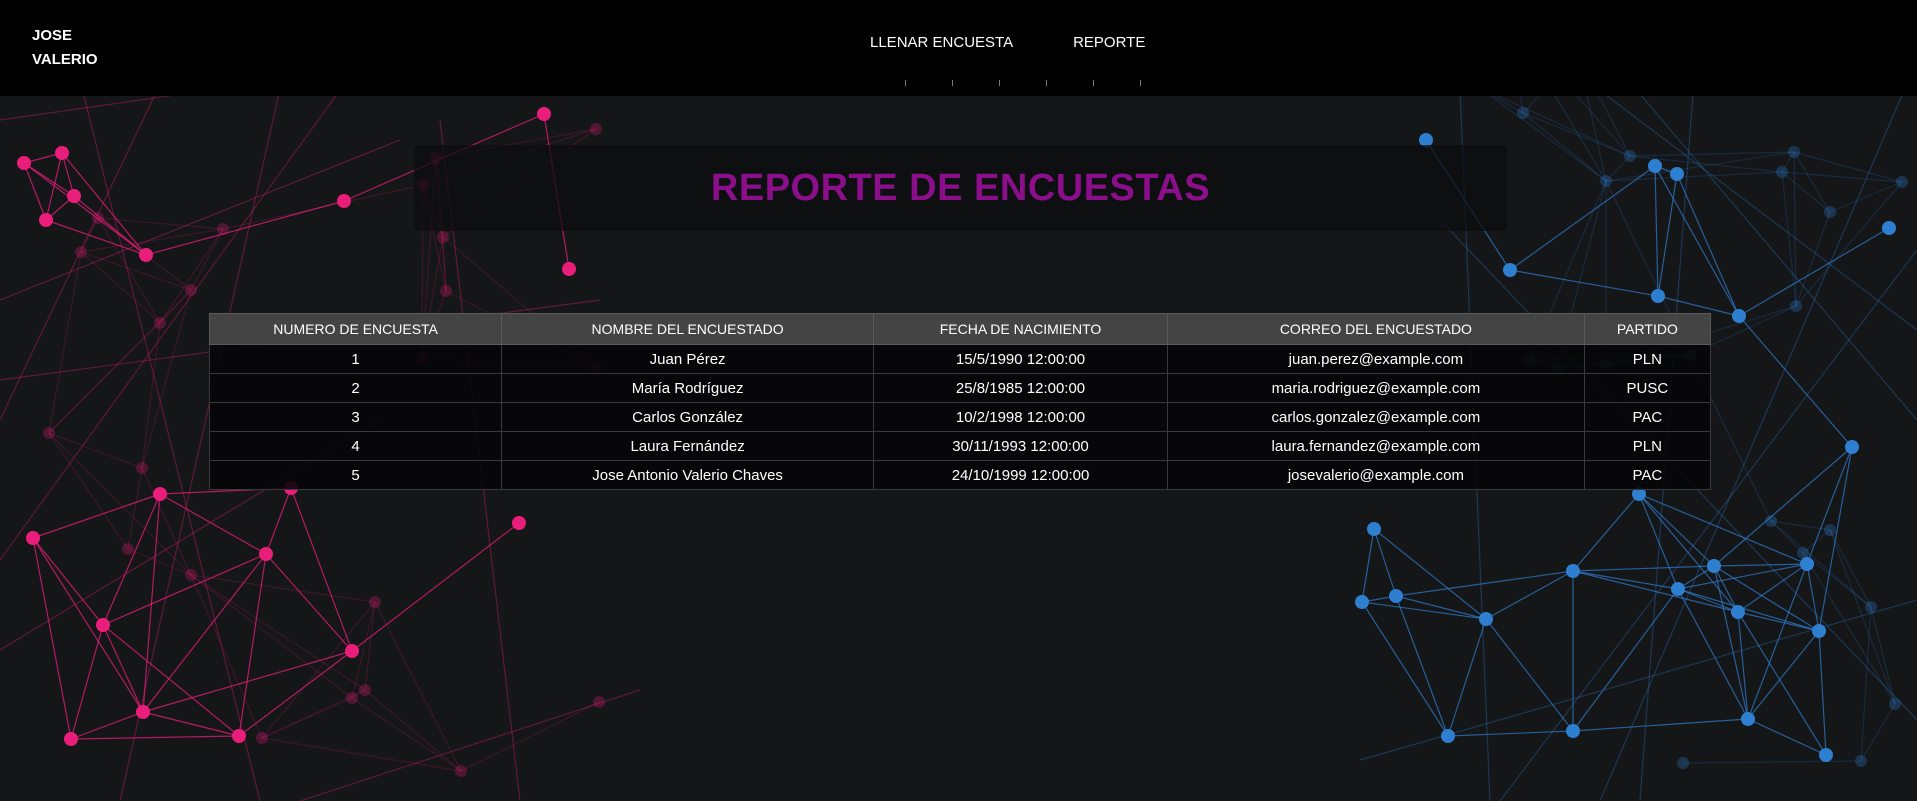 The height and width of the screenshot is (801, 1917). I want to click on page-title: REPORTE DE ENCUESTAS, so click(960, 187).